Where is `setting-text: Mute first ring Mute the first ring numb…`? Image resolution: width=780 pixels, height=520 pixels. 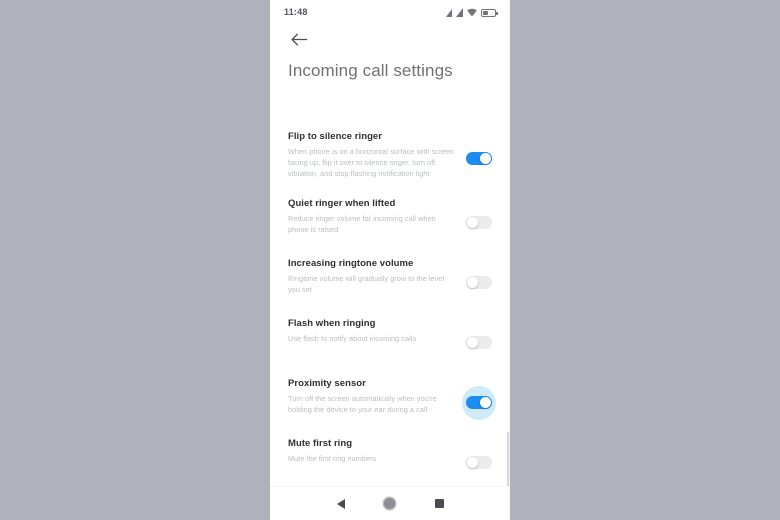
setting-text: Mute first ring Mute the first ring numb… is located at coordinates (375, 451).